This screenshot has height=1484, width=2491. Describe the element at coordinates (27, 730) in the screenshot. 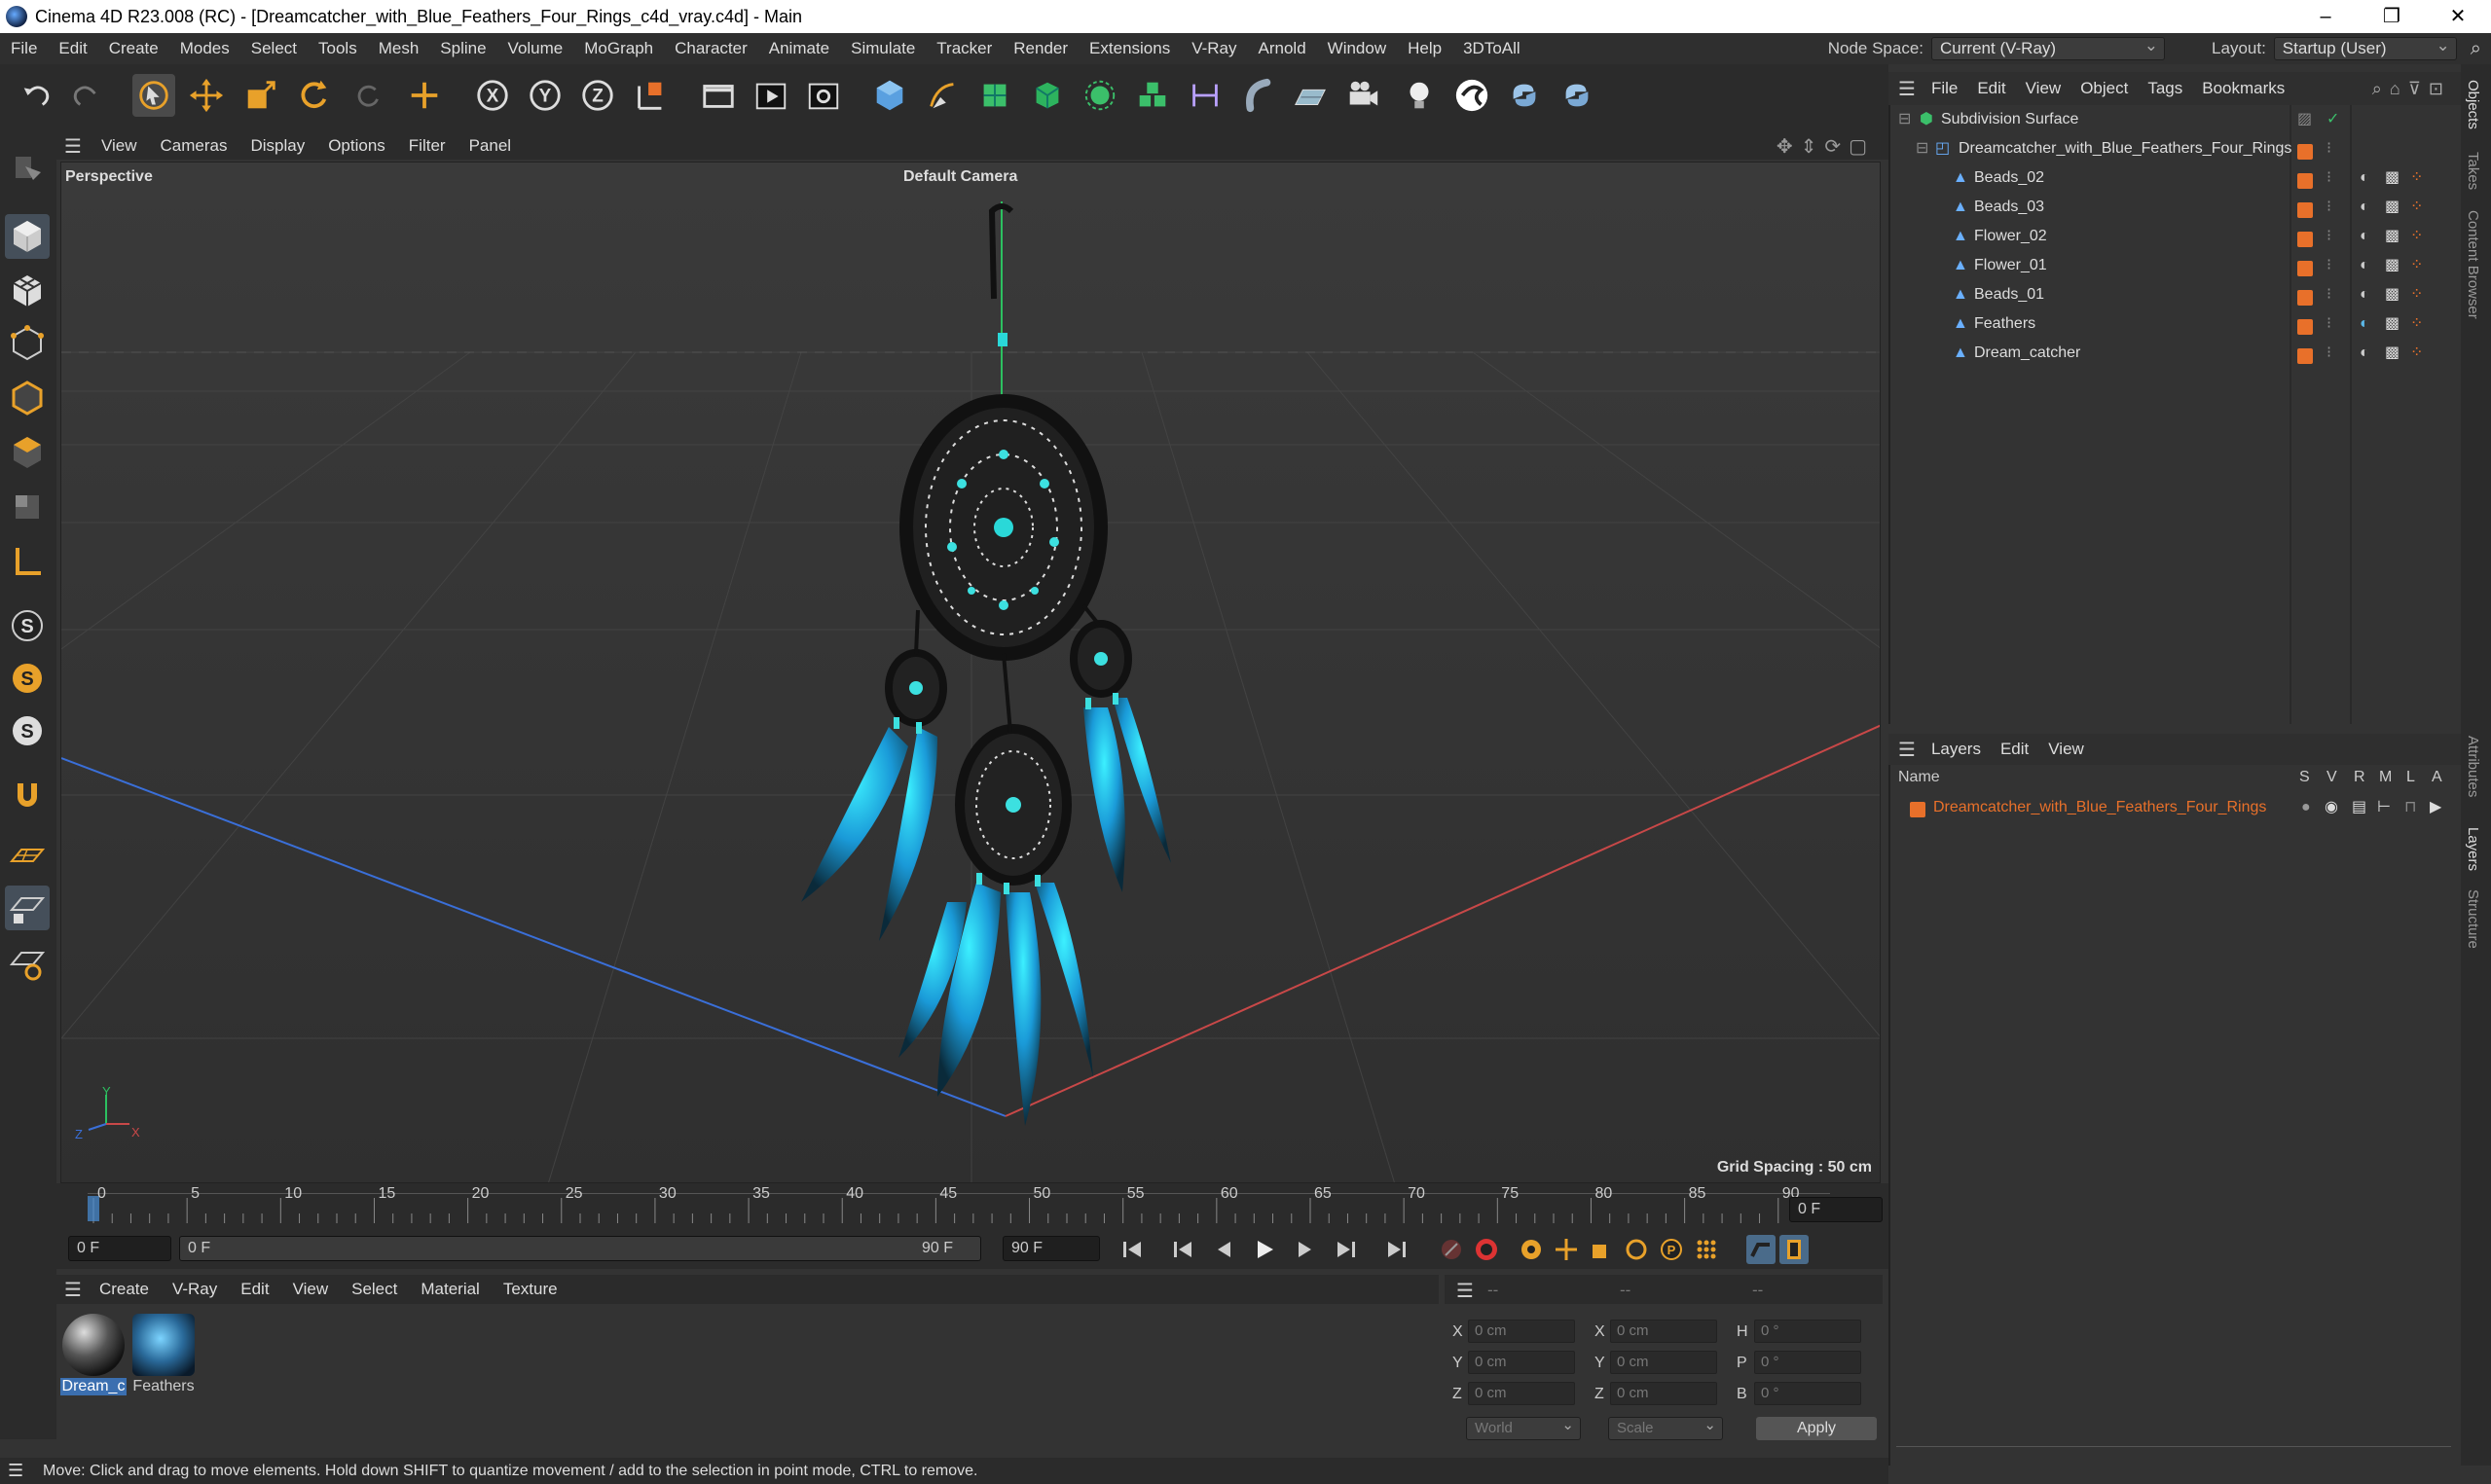

I see `solo-off-icon: S` at that location.